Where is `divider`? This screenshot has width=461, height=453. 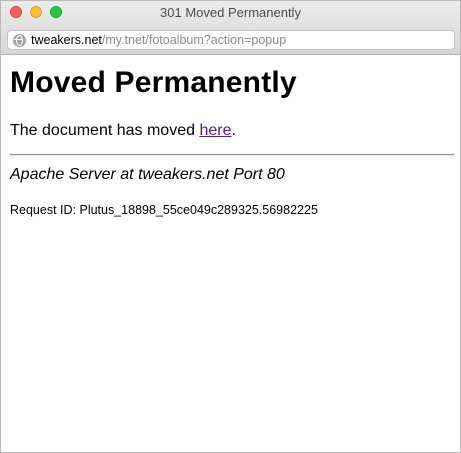 divider is located at coordinates (232, 155).